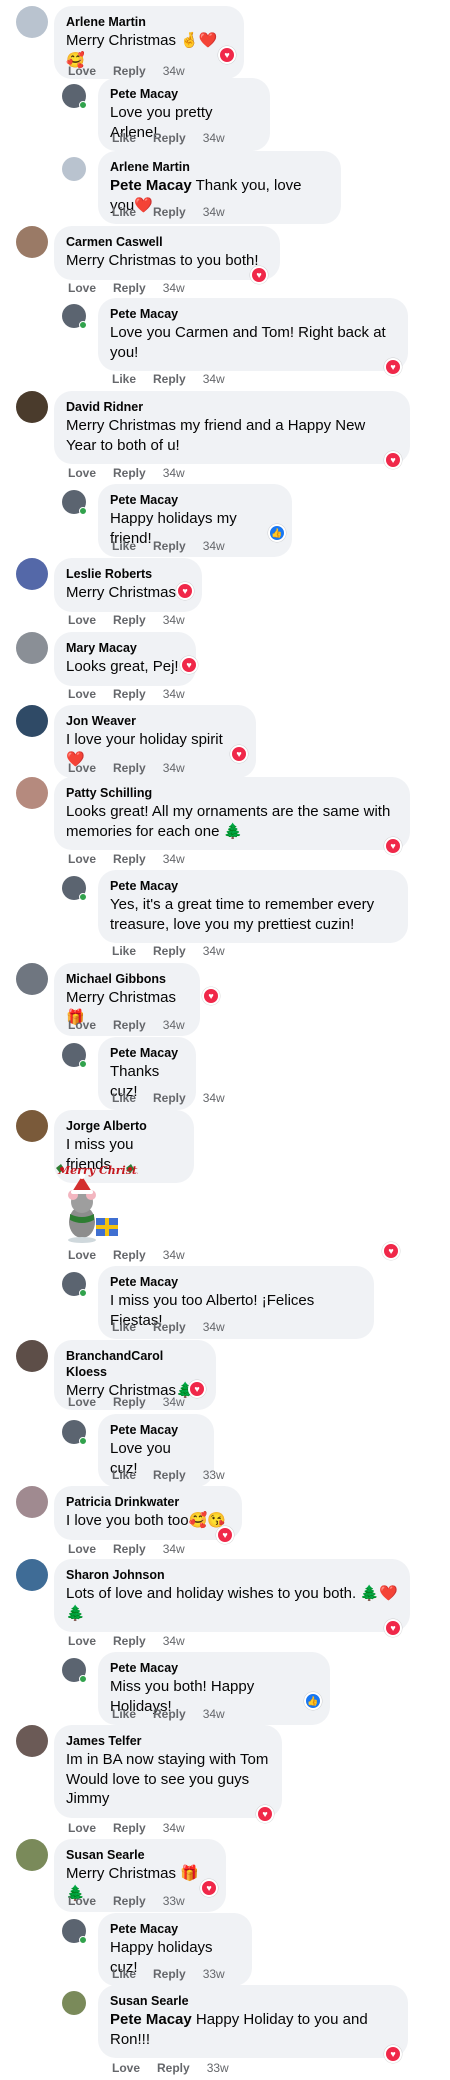  Describe the element at coordinates (168, 1741) in the screenshot. I see `author-name: James Telfer` at that location.